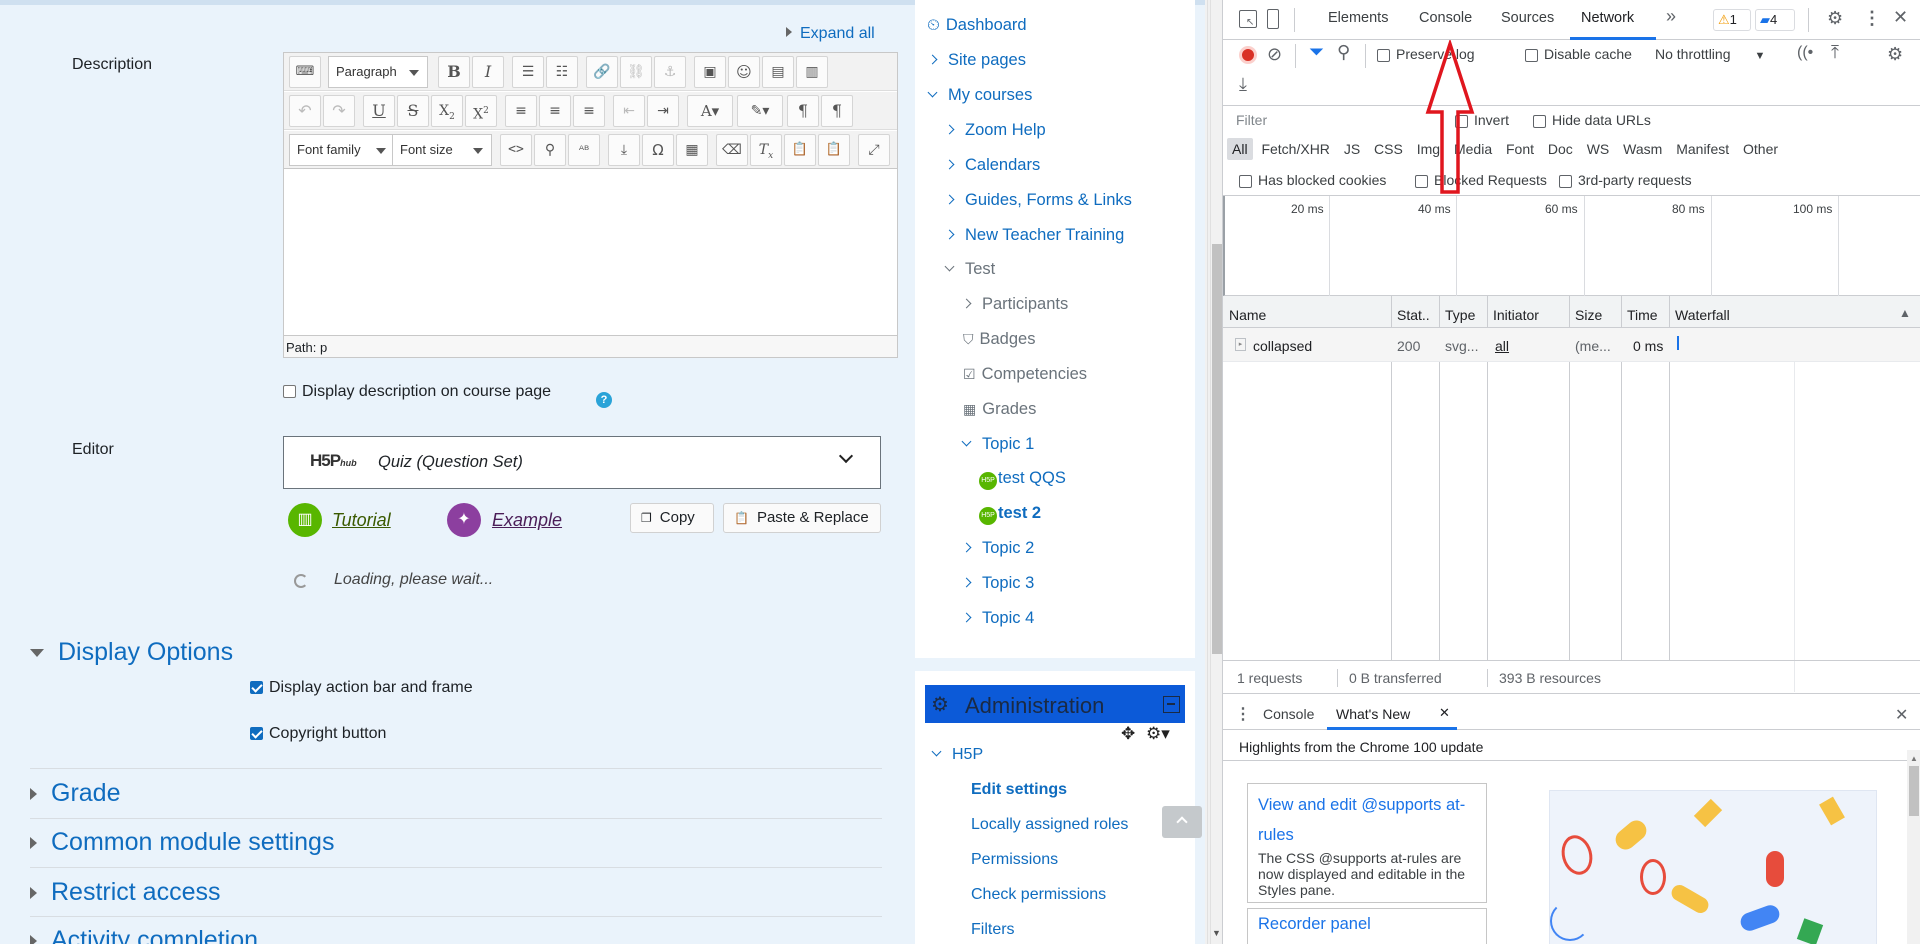 The width and height of the screenshot is (1920, 944). What do you see at coordinates (1248, 55) in the screenshot?
I see `record-icon` at bounding box center [1248, 55].